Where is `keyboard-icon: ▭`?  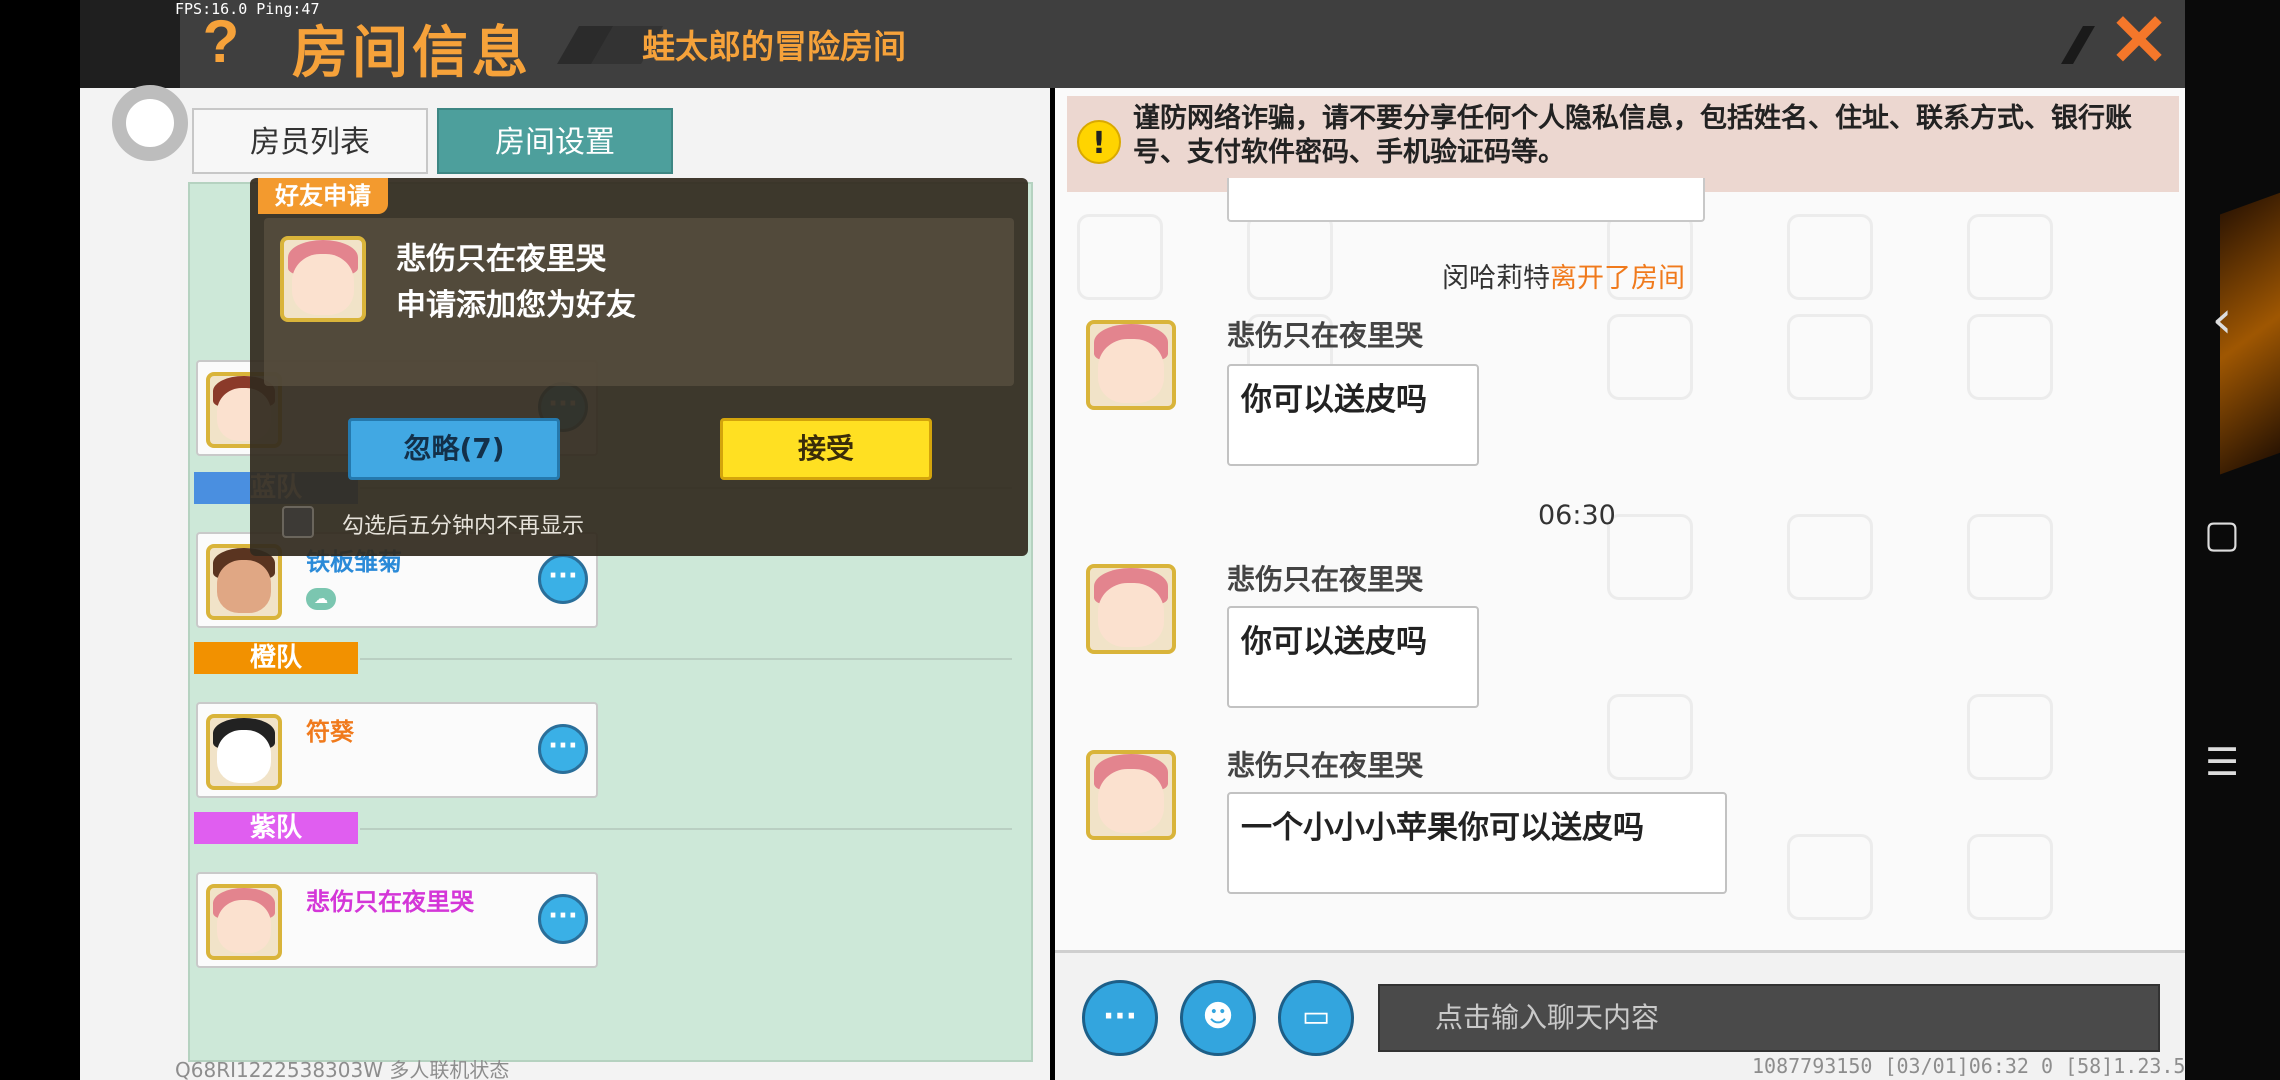 keyboard-icon: ▭ is located at coordinates (1316, 1018).